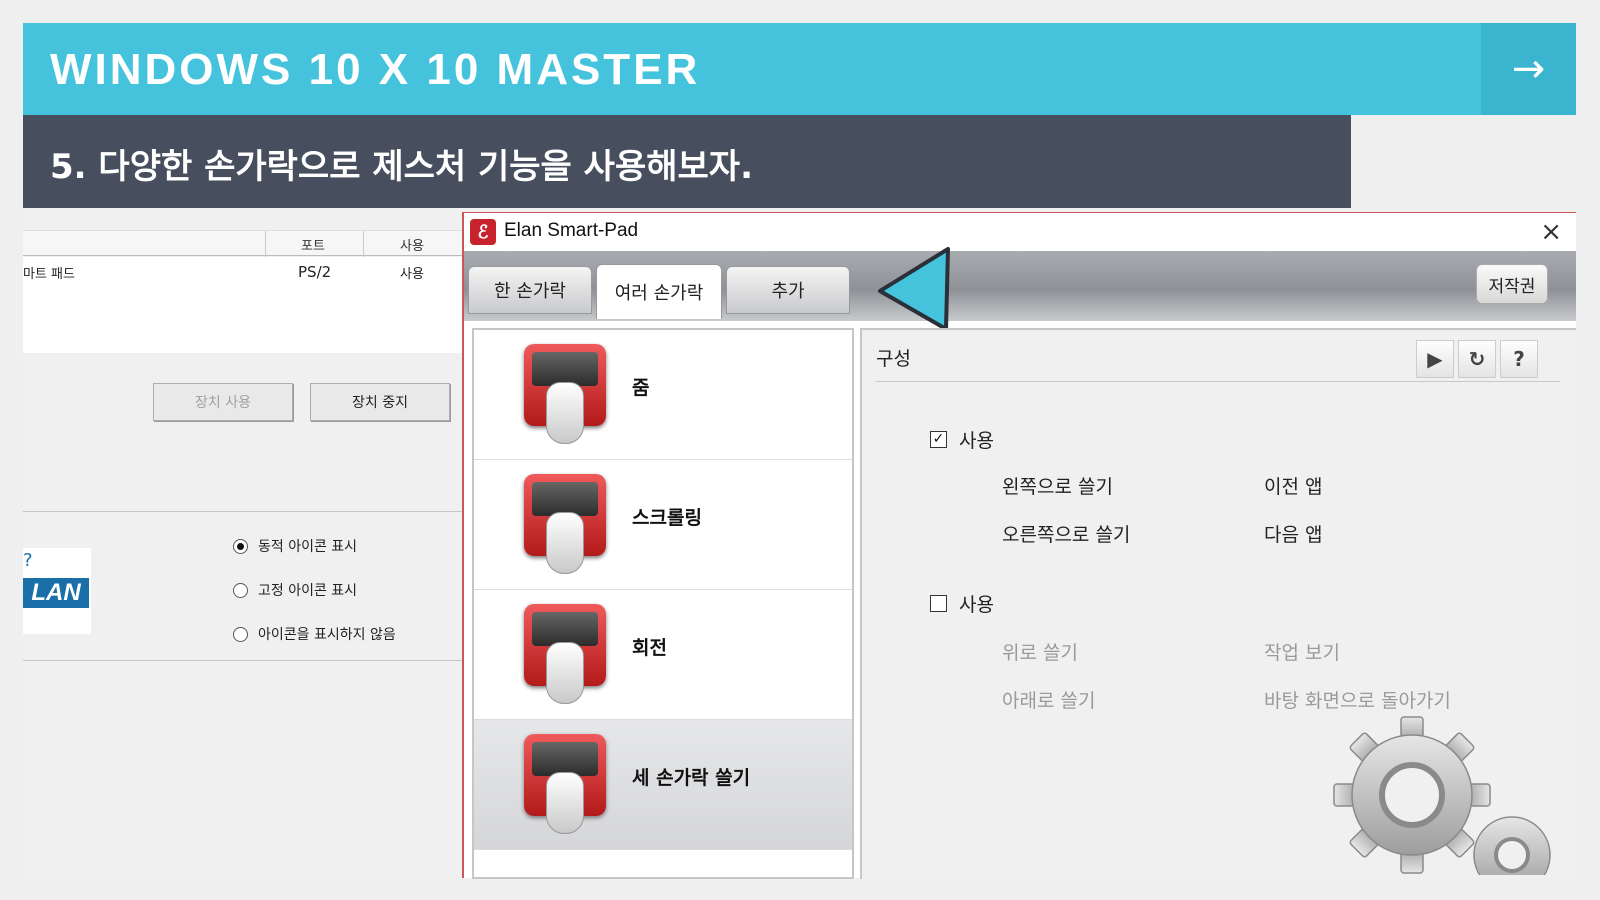  I want to click on subtitle-bar: 5. 다양한 손가락으로 제스처 기능을 사용해보자., so click(687, 161).